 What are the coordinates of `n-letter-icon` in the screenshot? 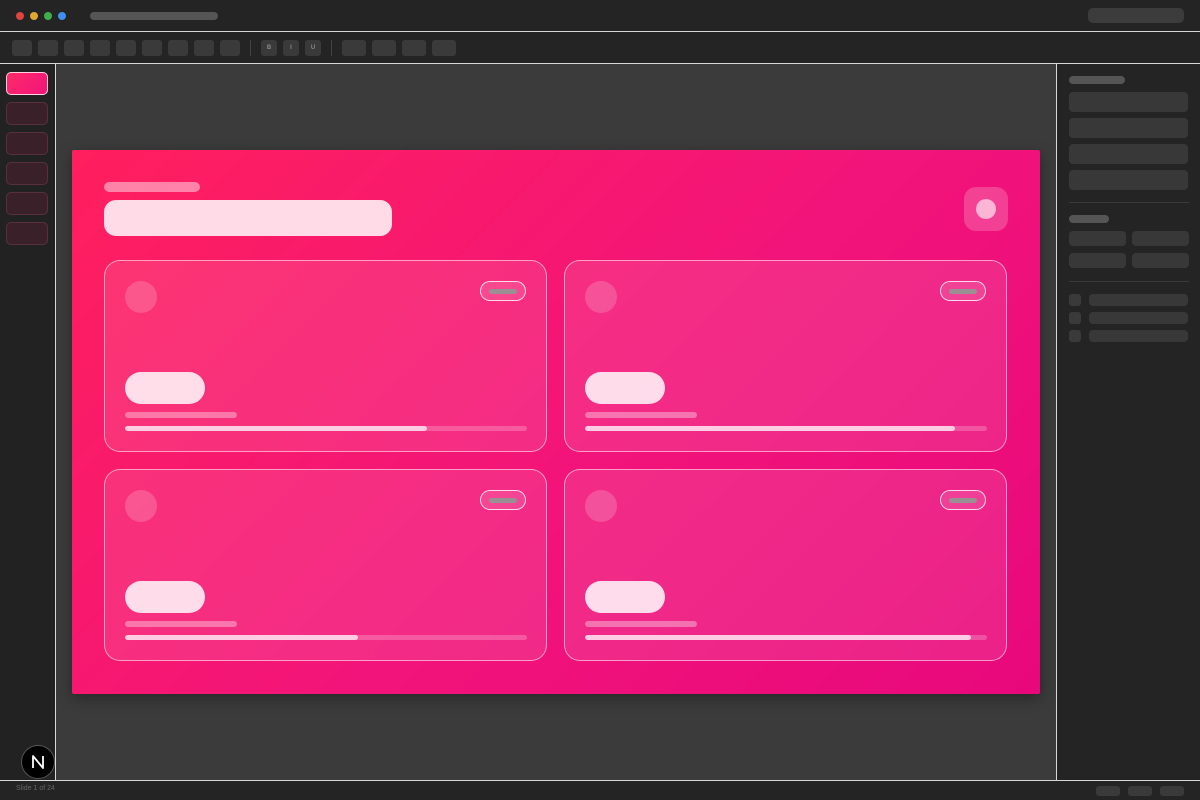 It's located at (38, 762).